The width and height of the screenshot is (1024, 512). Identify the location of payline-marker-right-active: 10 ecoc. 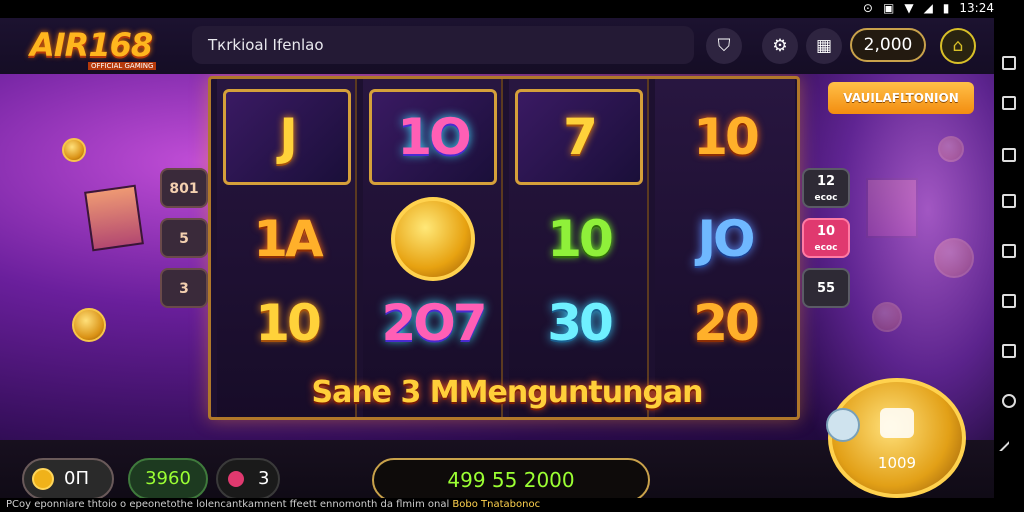
(826, 238).